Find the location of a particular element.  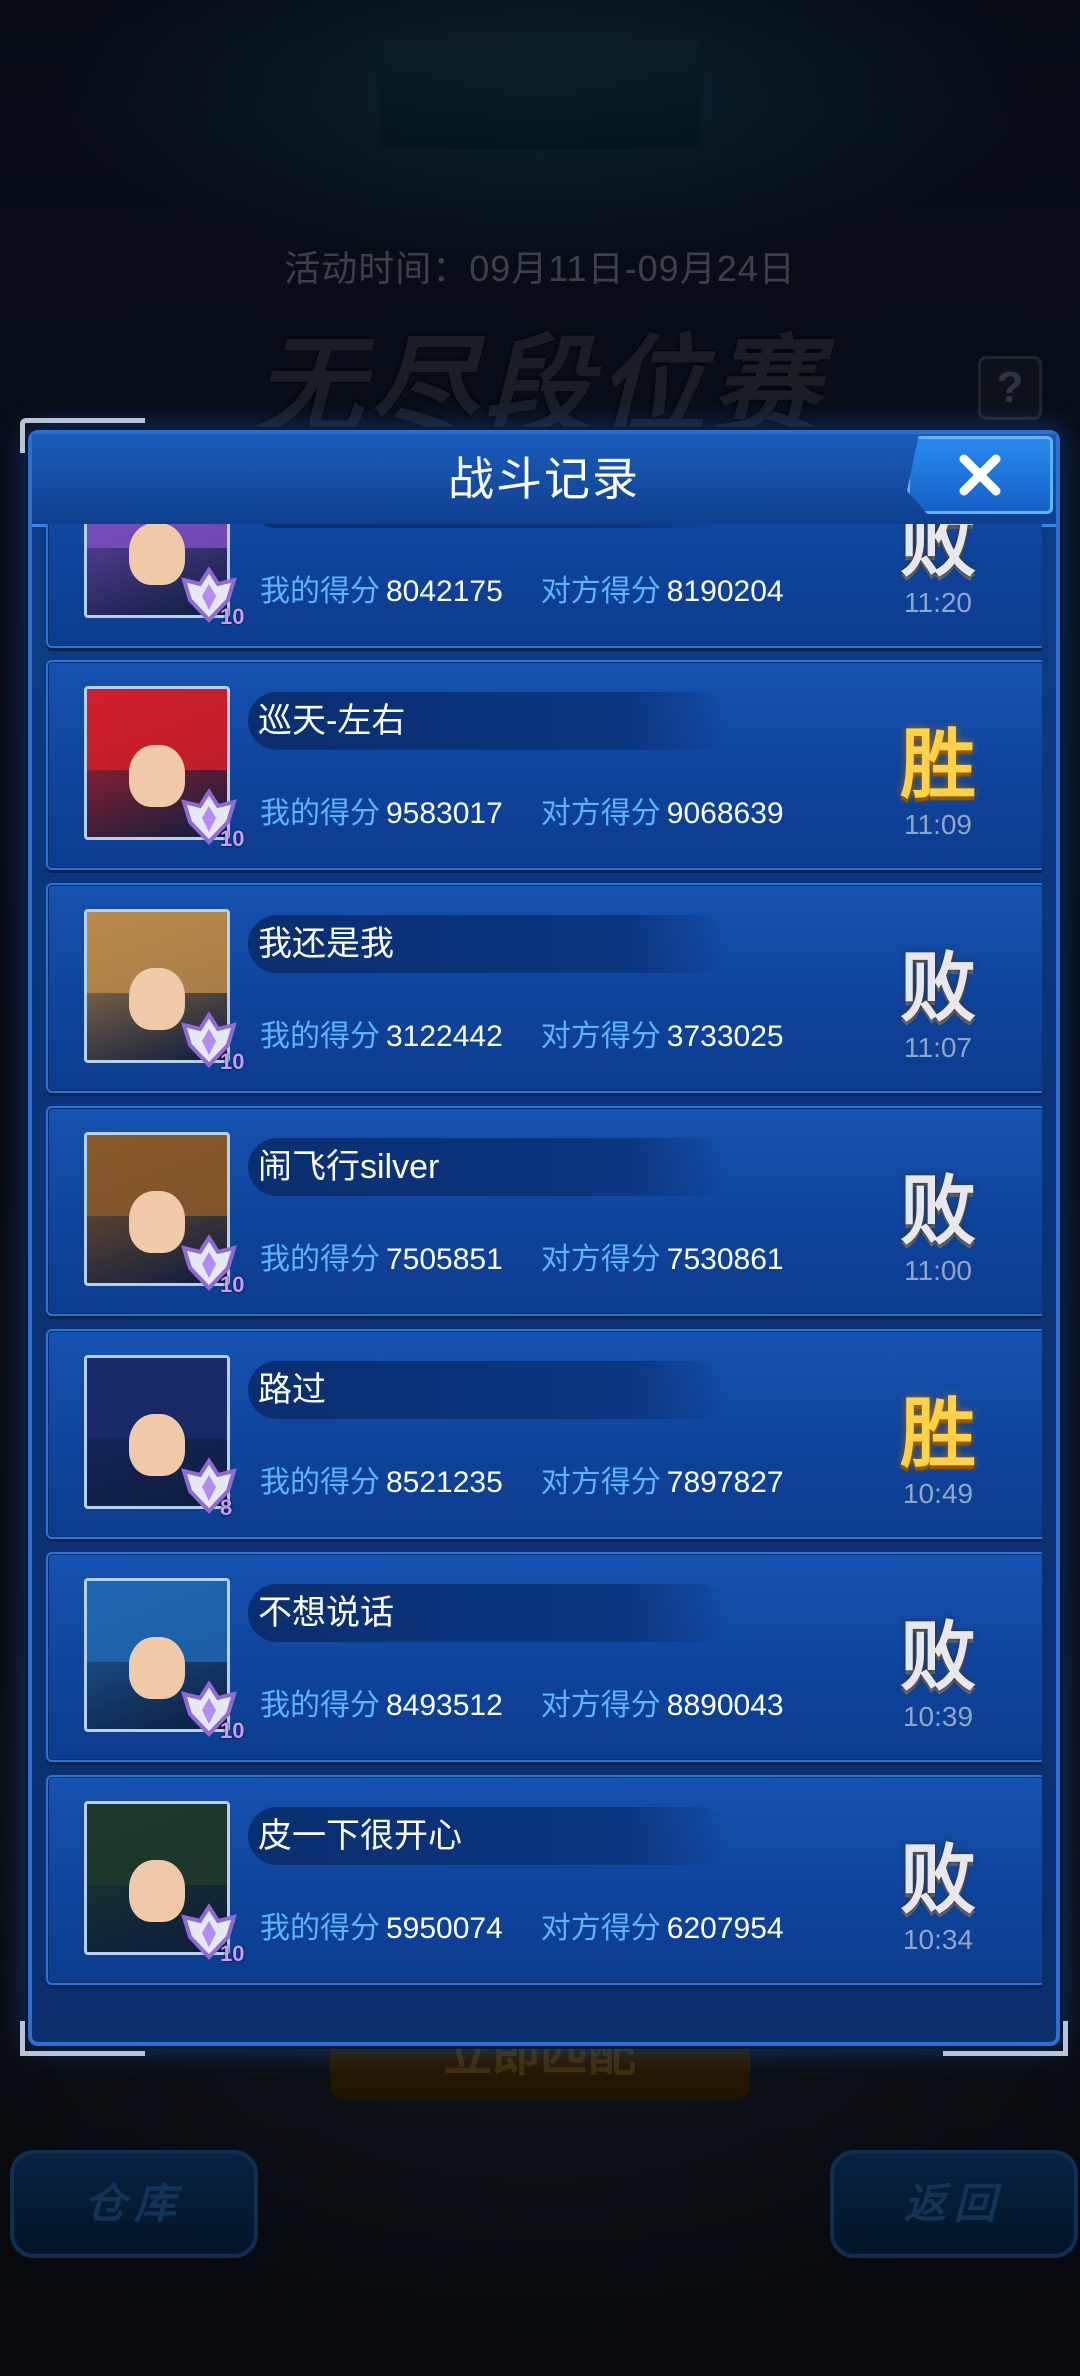

close-x-icon is located at coordinates (980, 475).